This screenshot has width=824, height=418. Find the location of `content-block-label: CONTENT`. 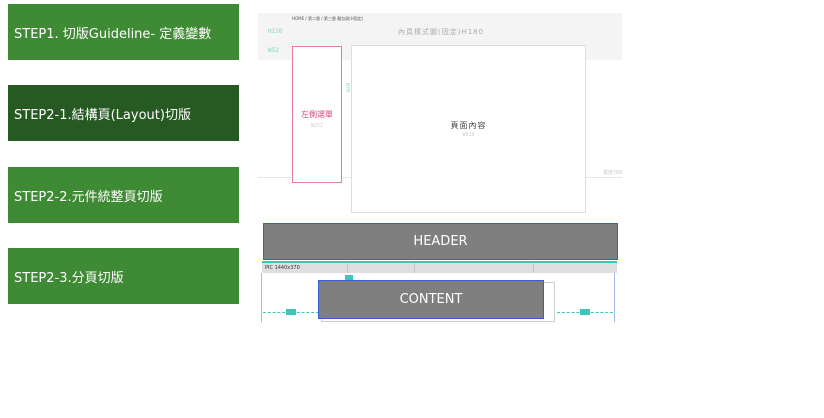

content-block-label: CONTENT is located at coordinates (431, 299).